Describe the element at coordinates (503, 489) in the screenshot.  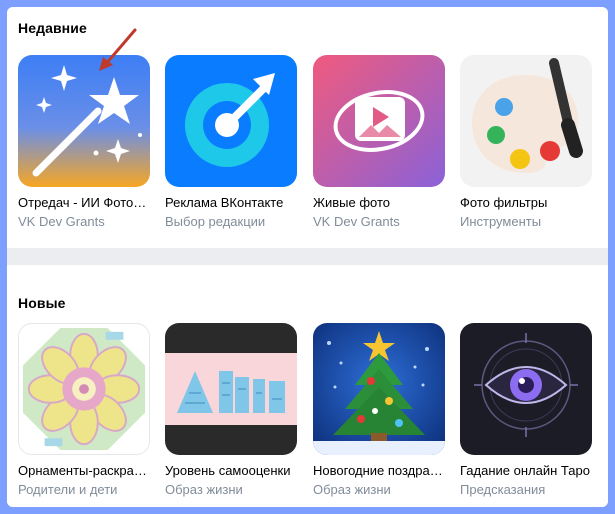
I see `app-category: Предсказания` at that location.